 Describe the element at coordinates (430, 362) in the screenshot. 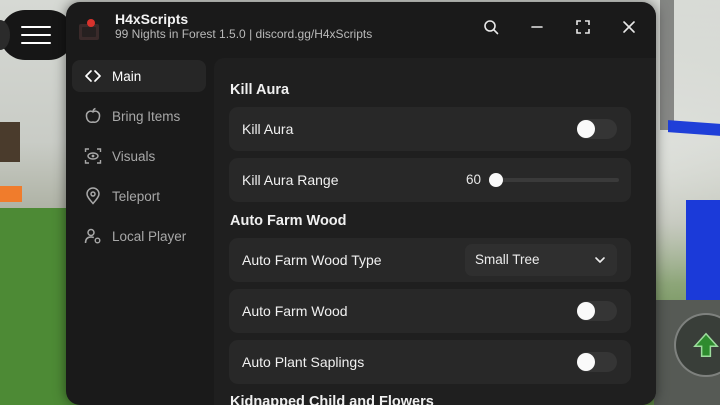

I see `auto-plant-saplings-row: Auto Plant Saplings` at that location.